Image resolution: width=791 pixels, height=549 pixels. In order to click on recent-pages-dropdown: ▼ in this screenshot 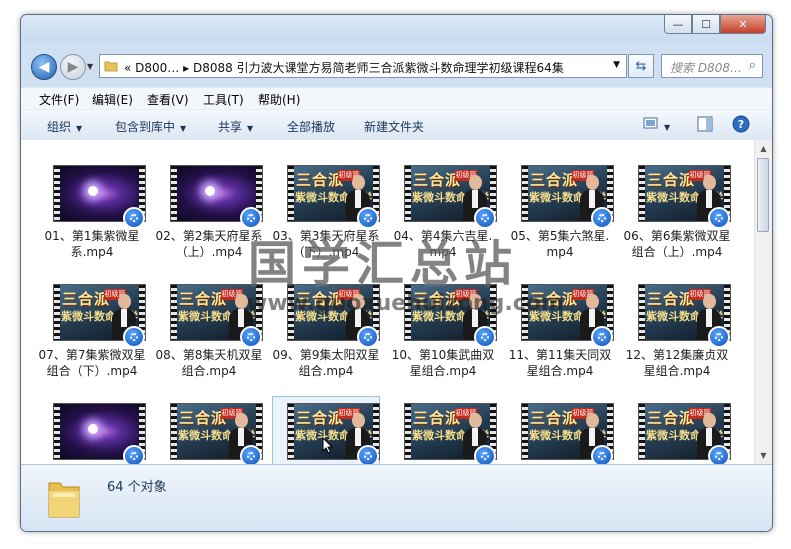, I will do `click(90, 66)`.